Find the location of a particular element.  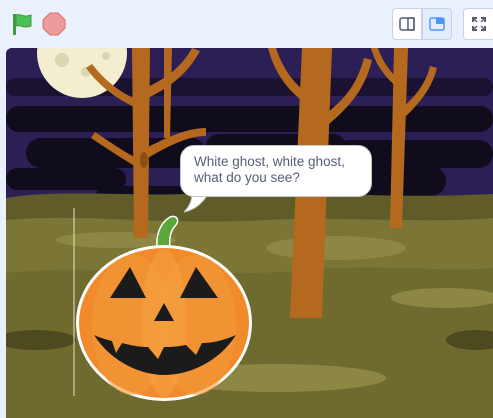

speech-text-line-1: White ghost, white ghost, is located at coordinates (269, 161).